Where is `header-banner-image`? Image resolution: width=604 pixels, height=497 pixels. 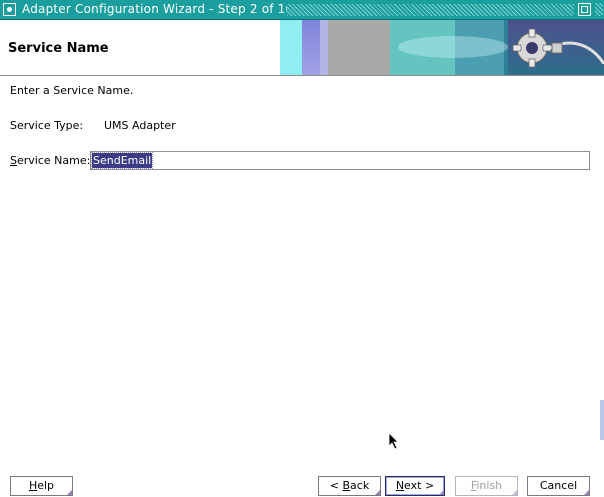 header-banner-image is located at coordinates (442, 47).